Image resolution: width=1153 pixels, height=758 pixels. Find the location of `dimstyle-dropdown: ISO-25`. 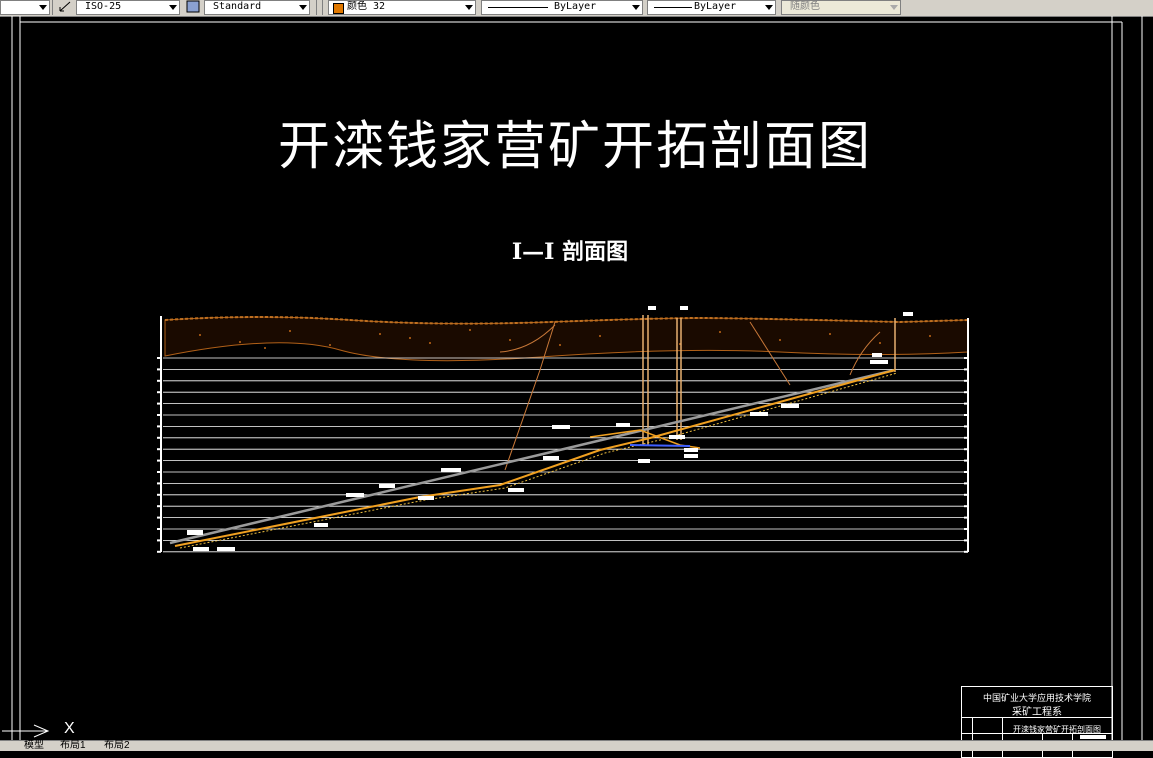

dimstyle-dropdown: ISO-25 is located at coordinates (128, 7).